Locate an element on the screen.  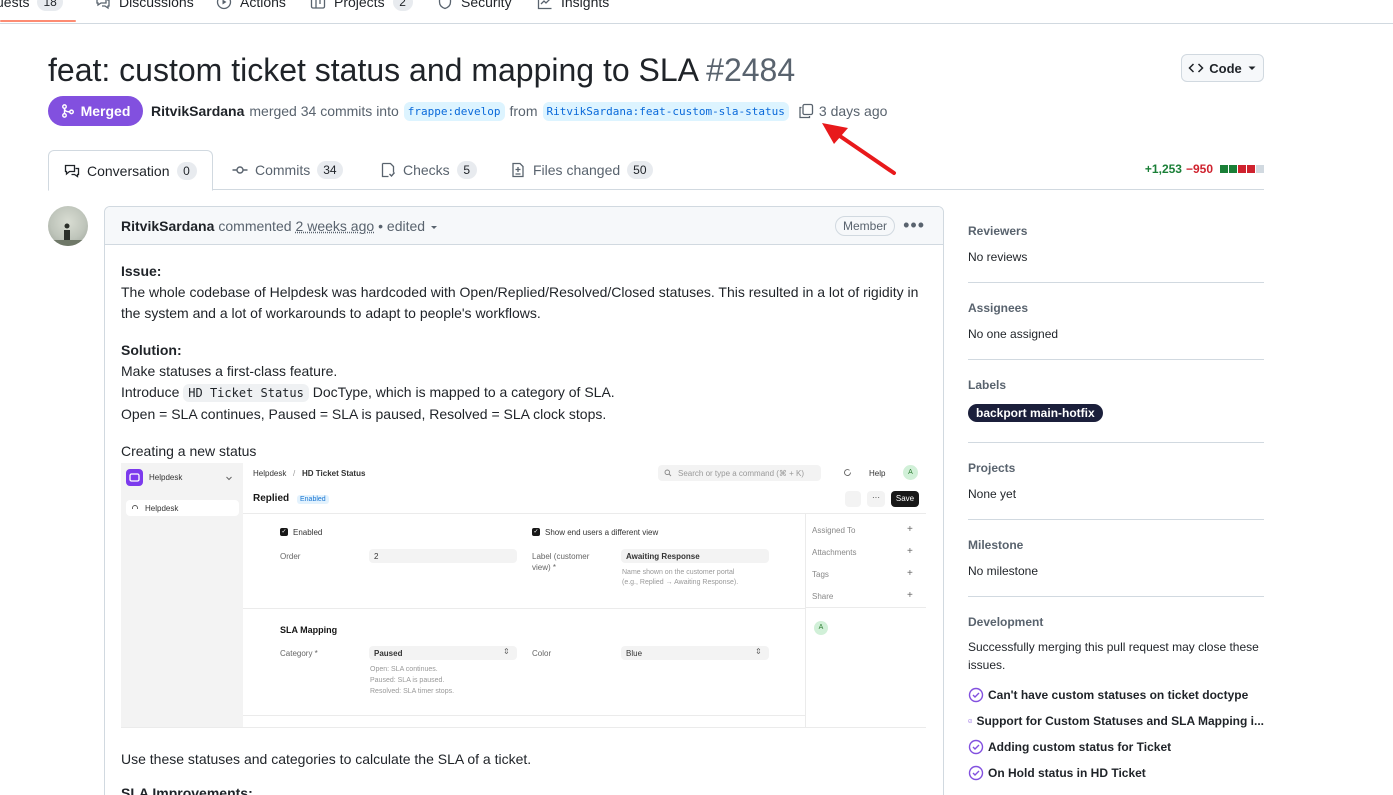
graph-icon is located at coordinates (544, 5).